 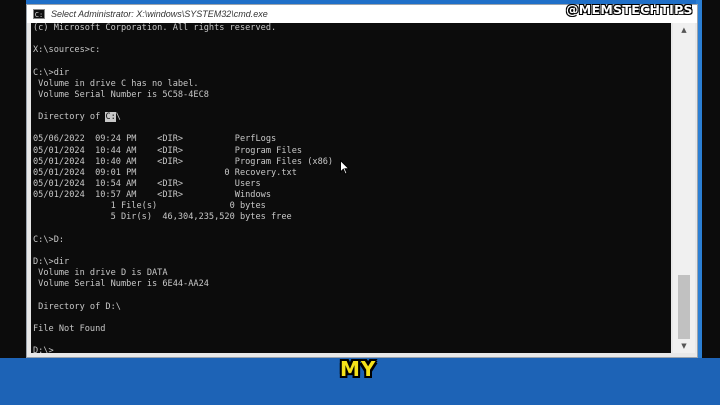 What do you see at coordinates (684, 346) in the screenshot?
I see `scroll-down-icon: ▼` at bounding box center [684, 346].